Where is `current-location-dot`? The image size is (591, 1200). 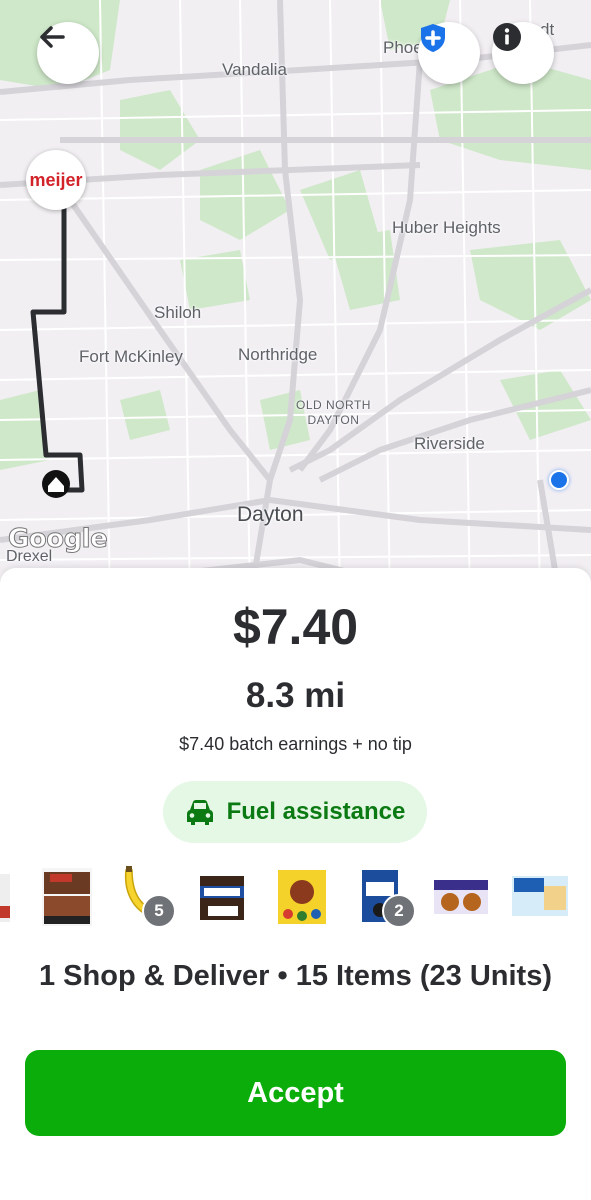 current-location-dot is located at coordinates (559, 480).